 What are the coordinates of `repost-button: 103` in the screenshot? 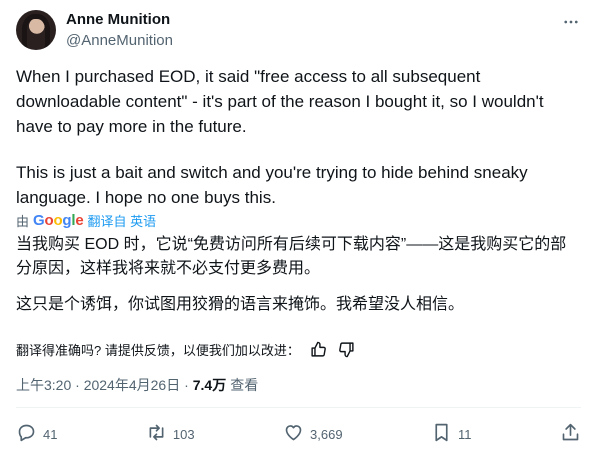 It's located at (170, 434).